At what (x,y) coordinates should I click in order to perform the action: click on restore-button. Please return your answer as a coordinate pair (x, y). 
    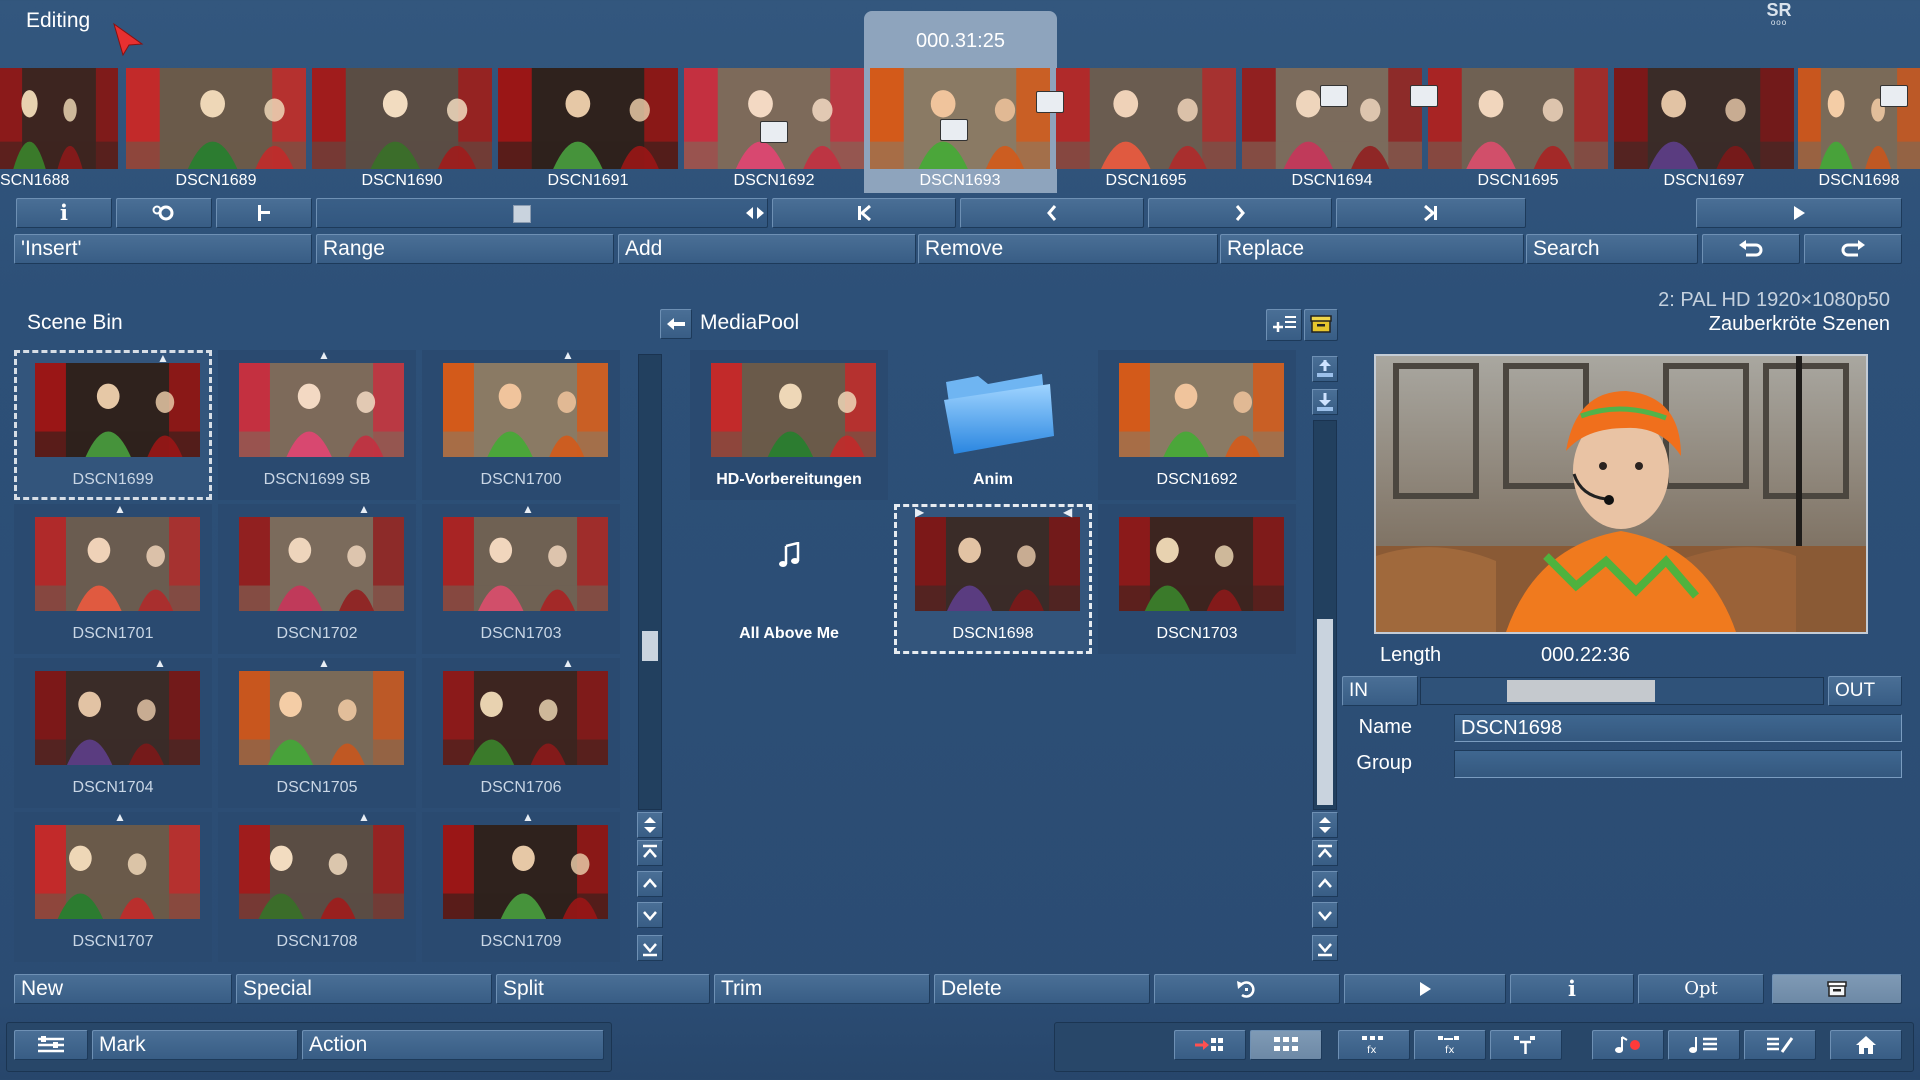
    Looking at the image, I should click on (1247, 989).